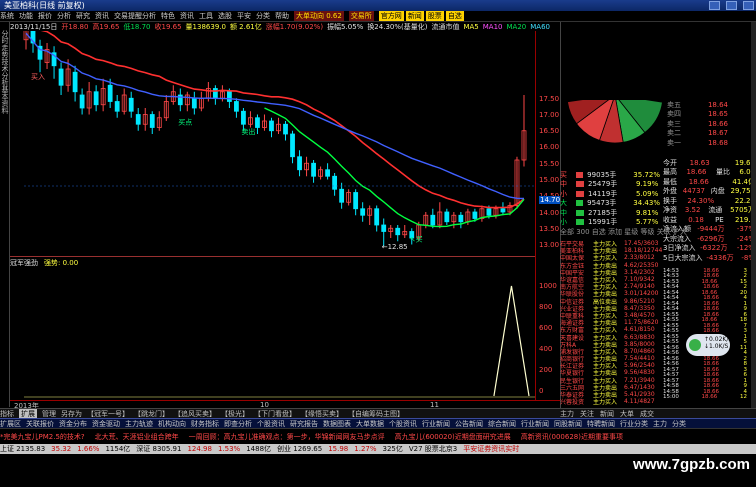  What do you see at coordinates (714, 5) in the screenshot?
I see `minimize-button` at bounding box center [714, 5].